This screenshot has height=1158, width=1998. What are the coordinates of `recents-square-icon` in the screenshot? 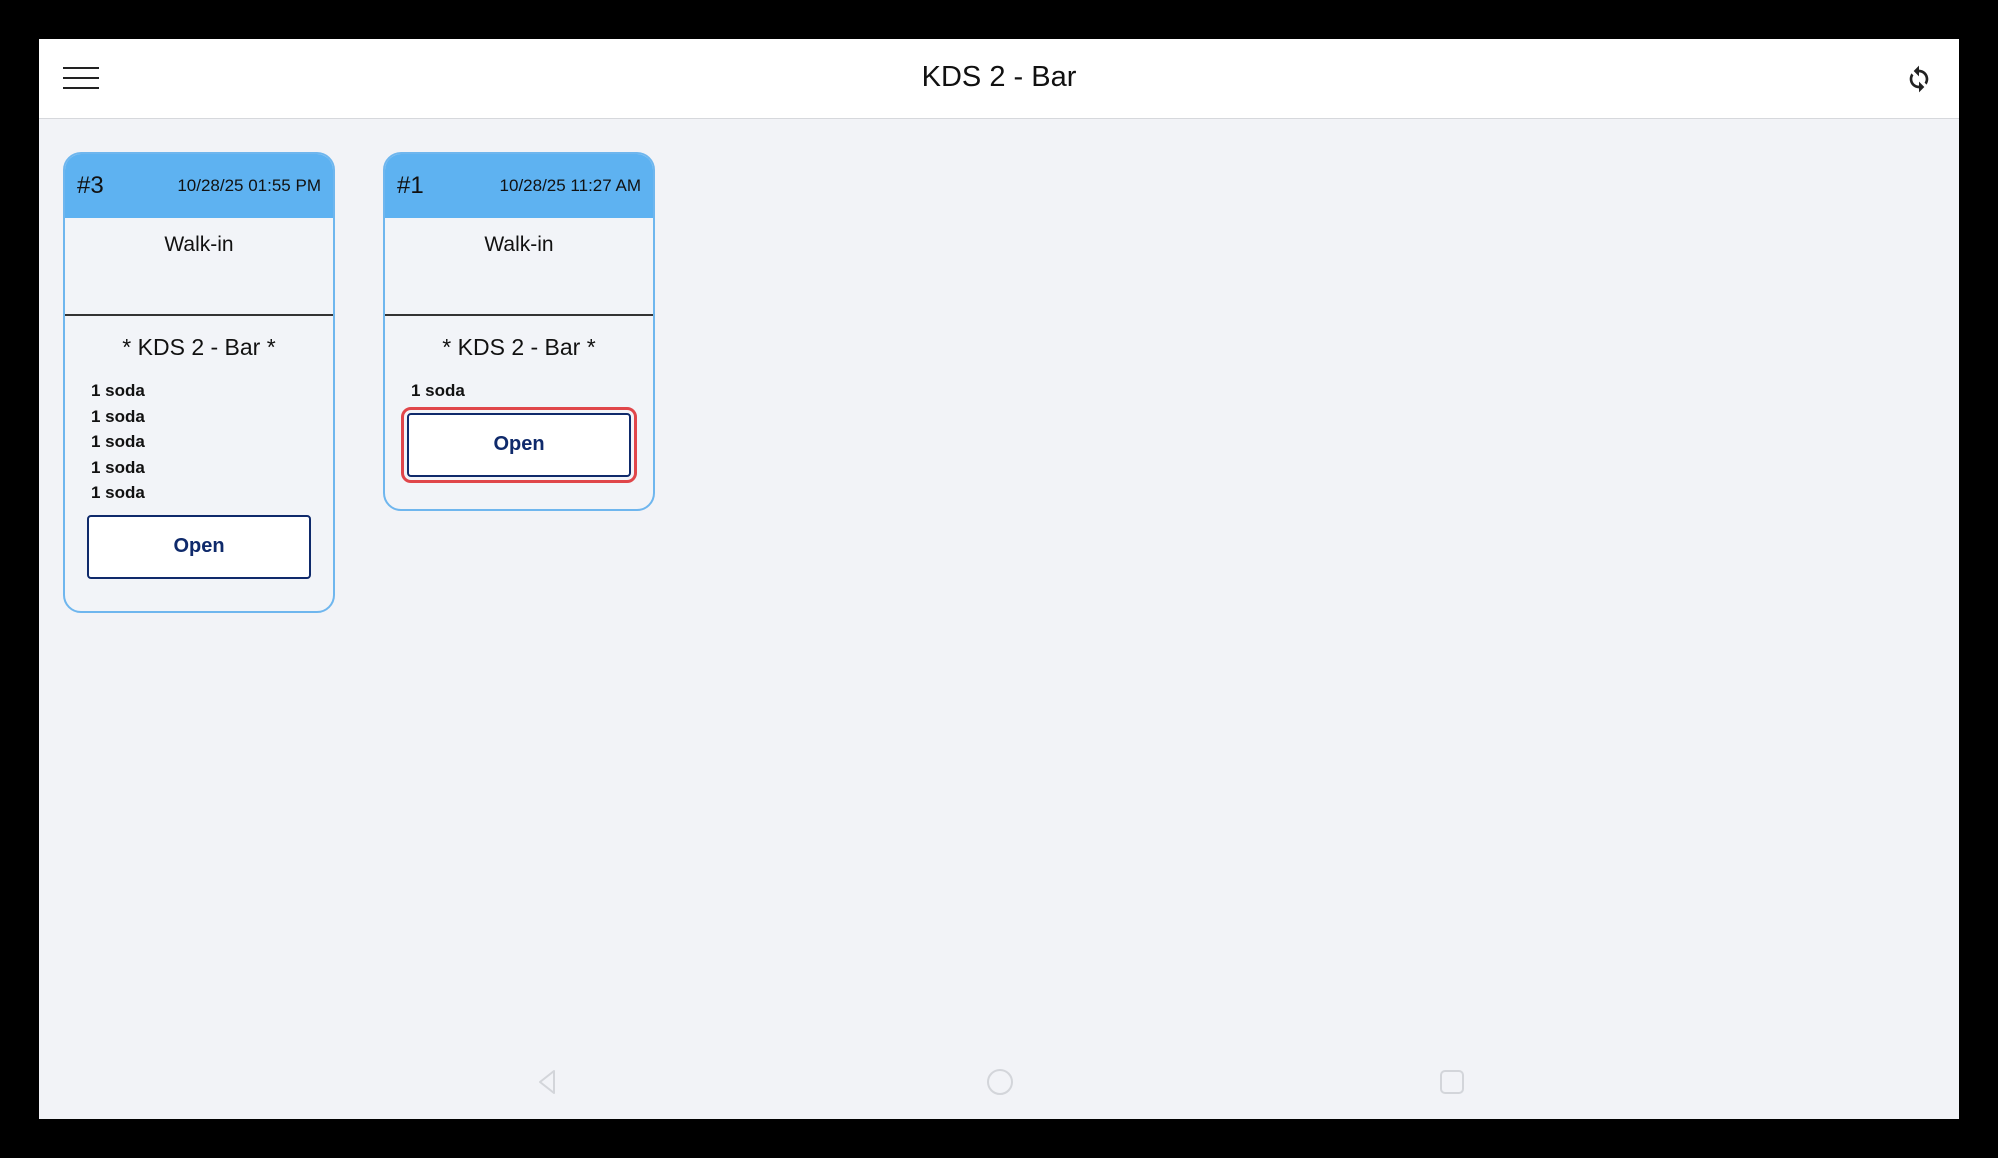 It's located at (1452, 1082).